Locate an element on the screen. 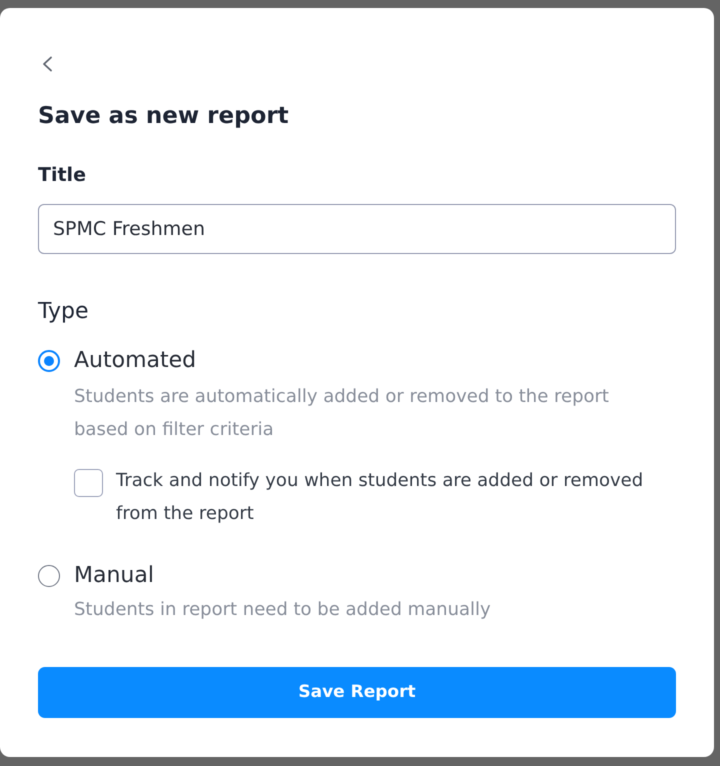 Image resolution: width=720 pixels, height=766 pixels. option-description: Students in report need to be added manually is located at coordinates (283, 610).